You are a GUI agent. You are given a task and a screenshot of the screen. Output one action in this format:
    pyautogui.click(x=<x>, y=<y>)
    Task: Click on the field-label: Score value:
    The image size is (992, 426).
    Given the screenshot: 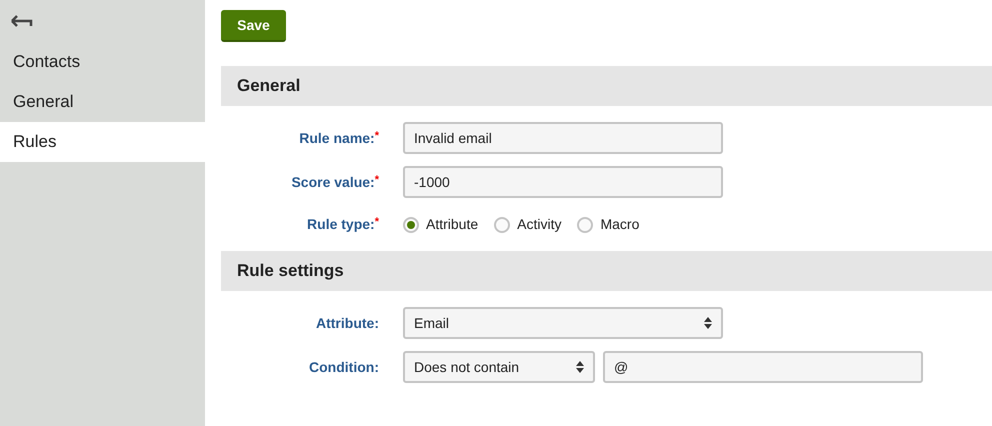 What is the action you would take?
    pyautogui.click(x=333, y=182)
    